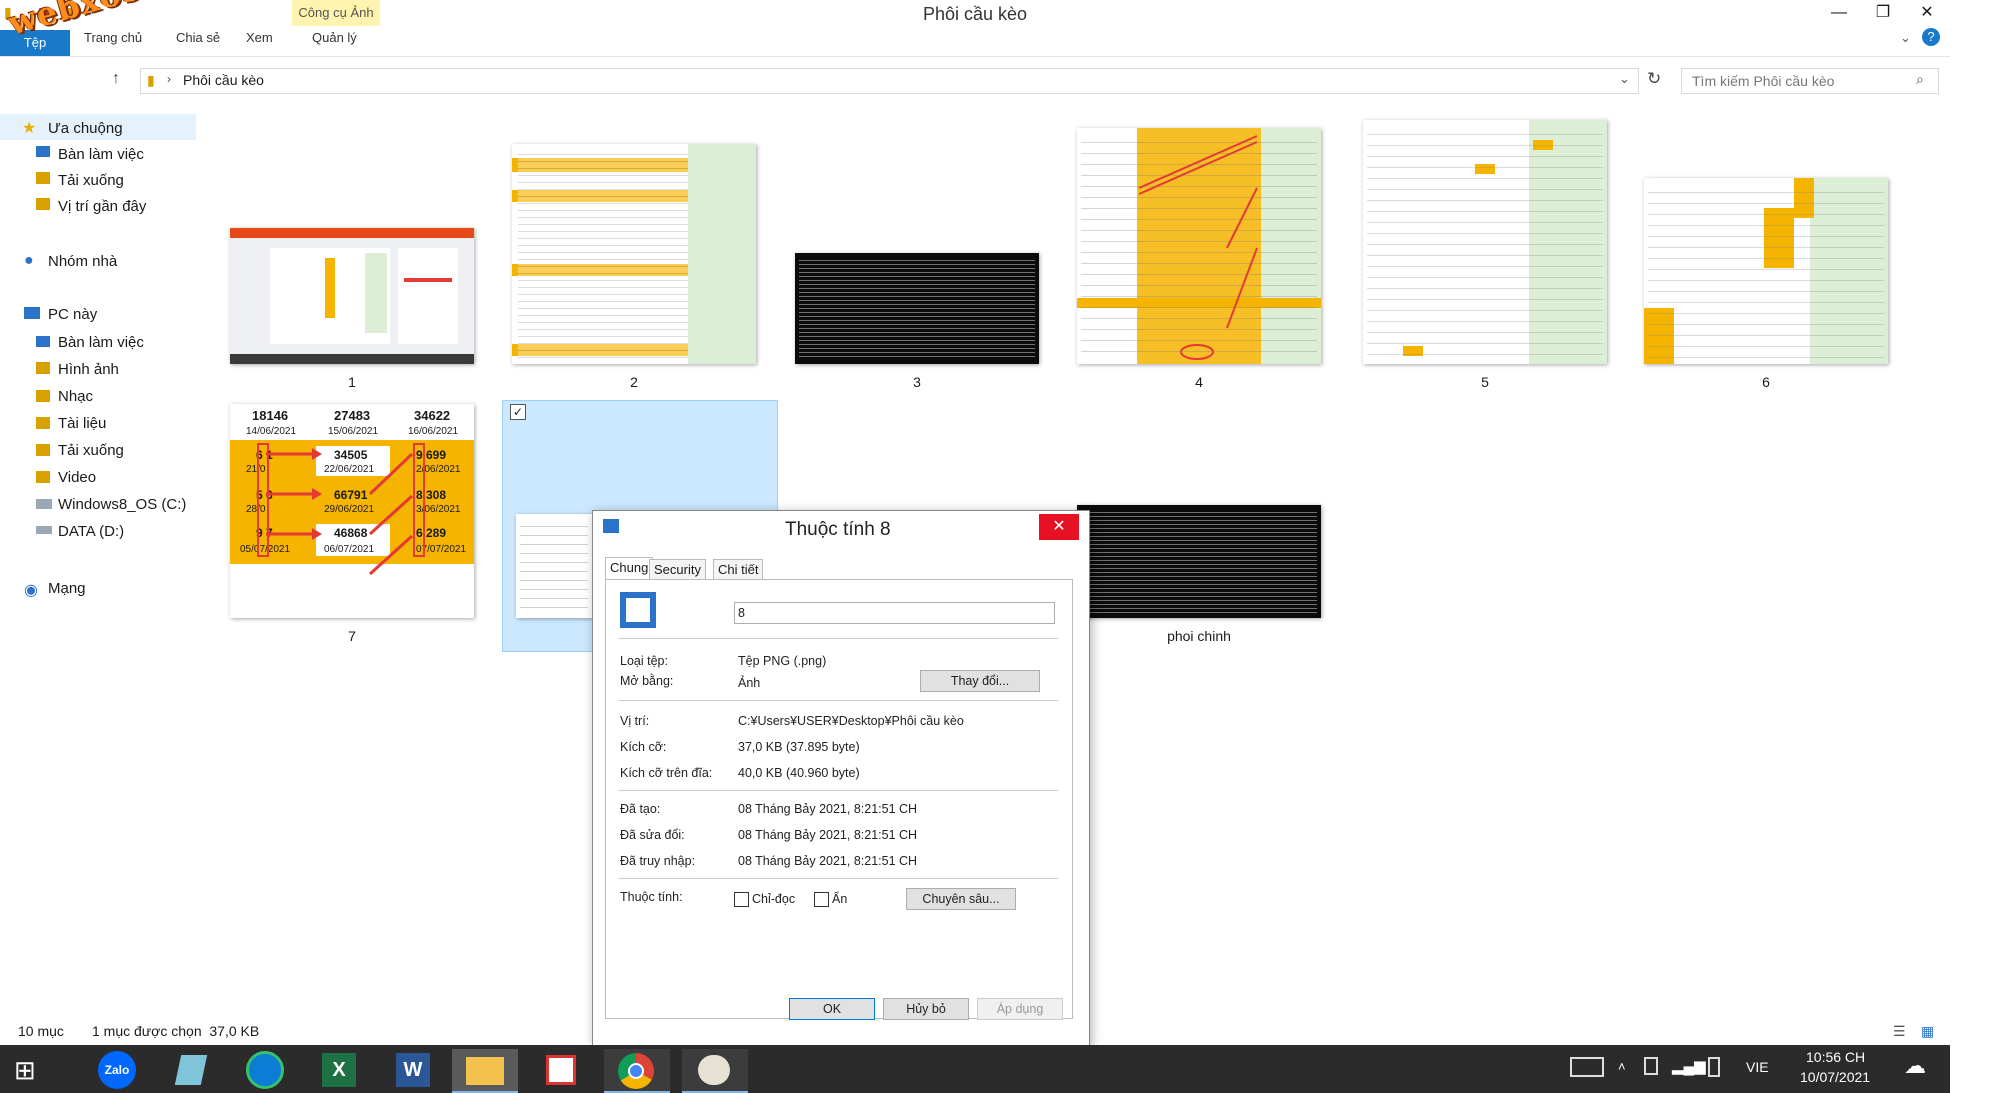 This screenshot has width=2008, height=1093. Describe the element at coordinates (72, 314) in the screenshot. I see `nav-this-pc: PC này` at that location.